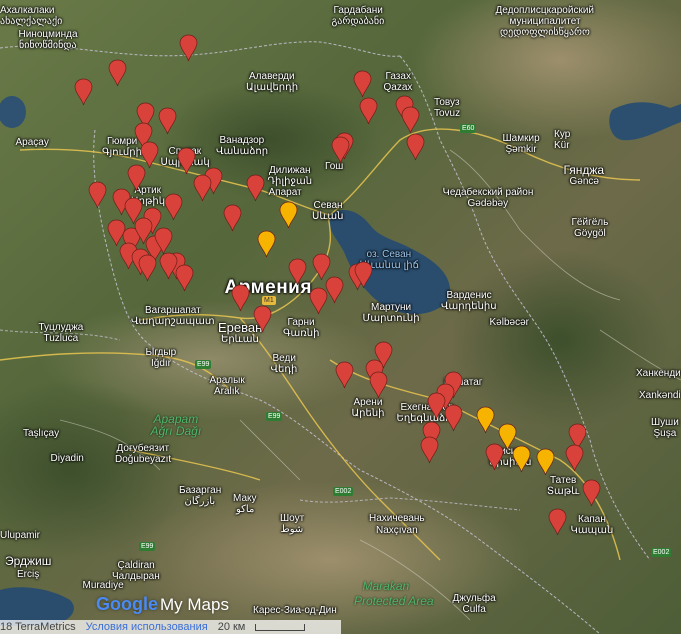  What do you see at coordinates (469, 306) in the screenshot?
I see `place-label: Վարդենիս` at bounding box center [469, 306].